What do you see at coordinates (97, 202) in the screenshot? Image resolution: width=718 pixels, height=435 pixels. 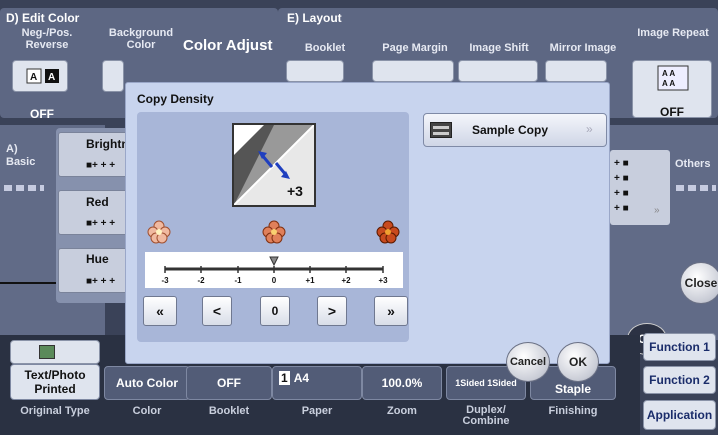 I see `red-label: Red` at bounding box center [97, 202].